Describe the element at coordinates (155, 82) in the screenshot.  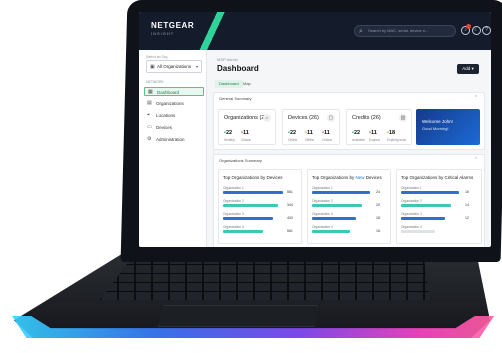
I see `nav-heading: NETWORK` at that location.